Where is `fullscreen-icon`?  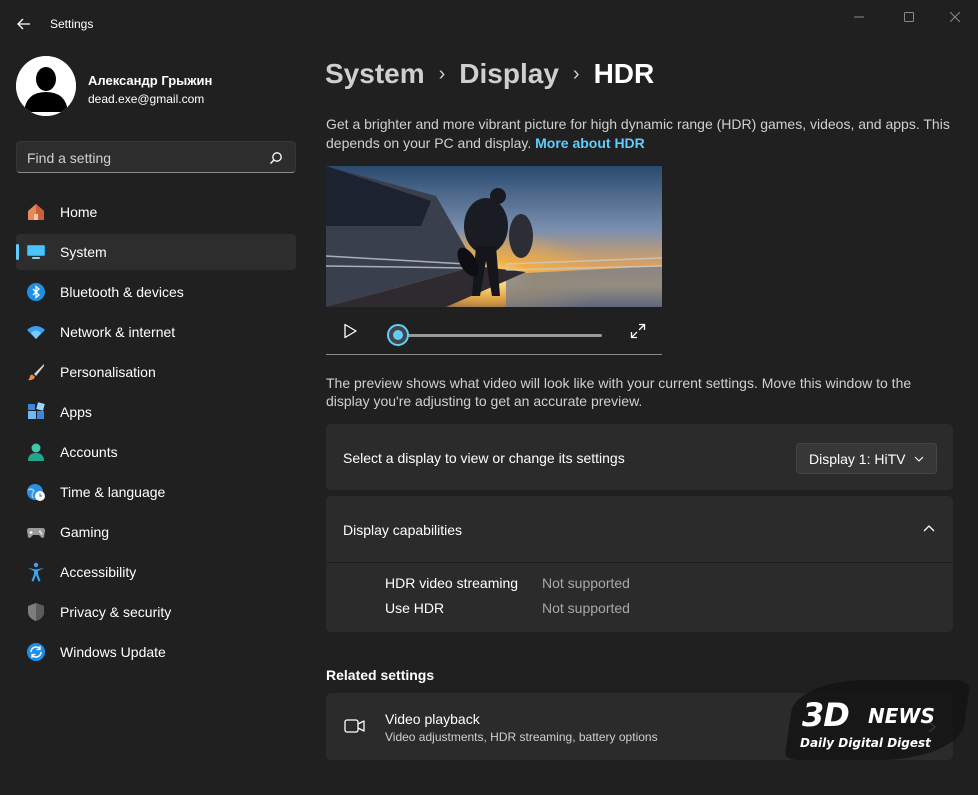 fullscreen-icon is located at coordinates (638, 331).